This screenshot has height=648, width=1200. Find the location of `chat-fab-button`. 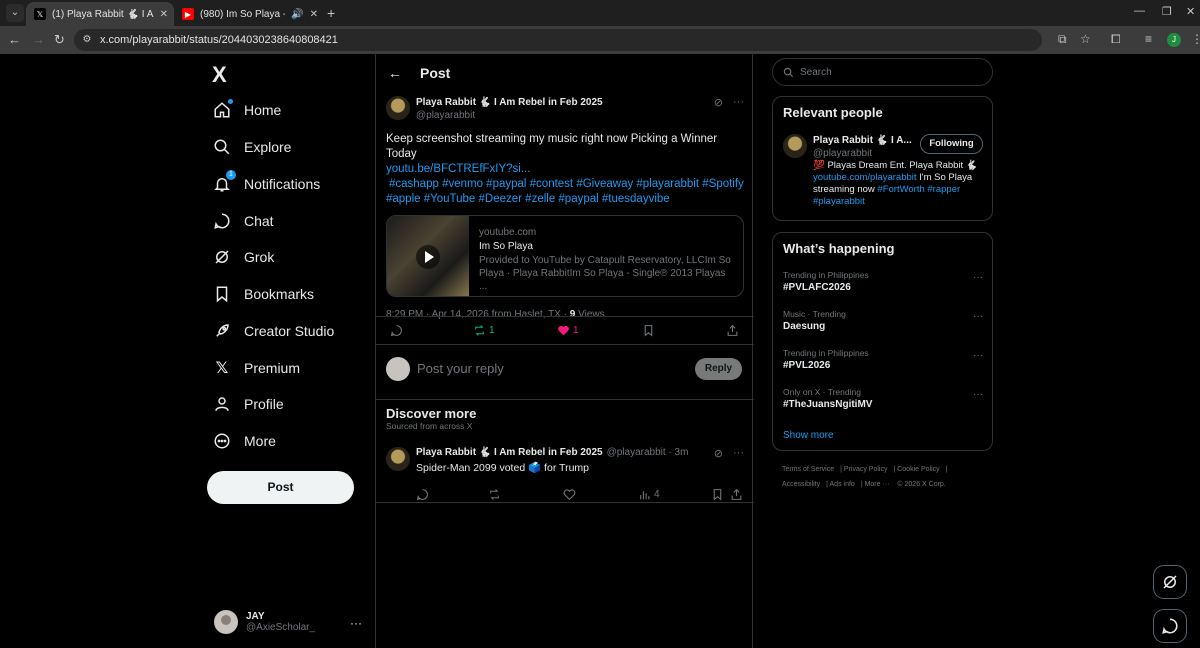

chat-fab-button is located at coordinates (1170, 626).